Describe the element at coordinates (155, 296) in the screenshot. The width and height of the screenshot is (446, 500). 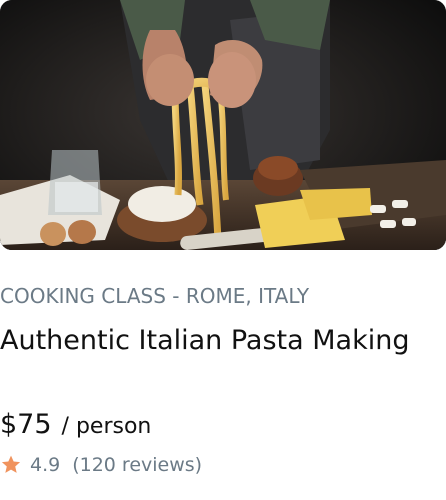
I see `activity-category: COOKING CLASS - ROME, ITALY` at that location.